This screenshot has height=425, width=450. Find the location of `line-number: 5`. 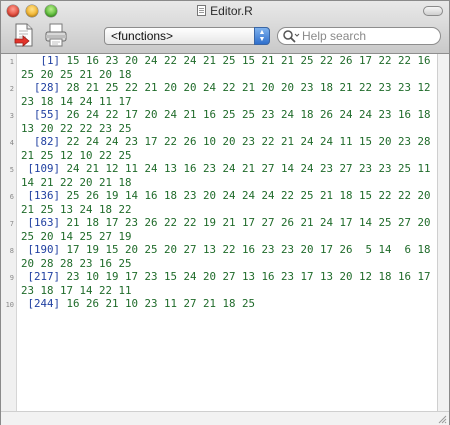

line-number: 5 is located at coordinates (11, 170).